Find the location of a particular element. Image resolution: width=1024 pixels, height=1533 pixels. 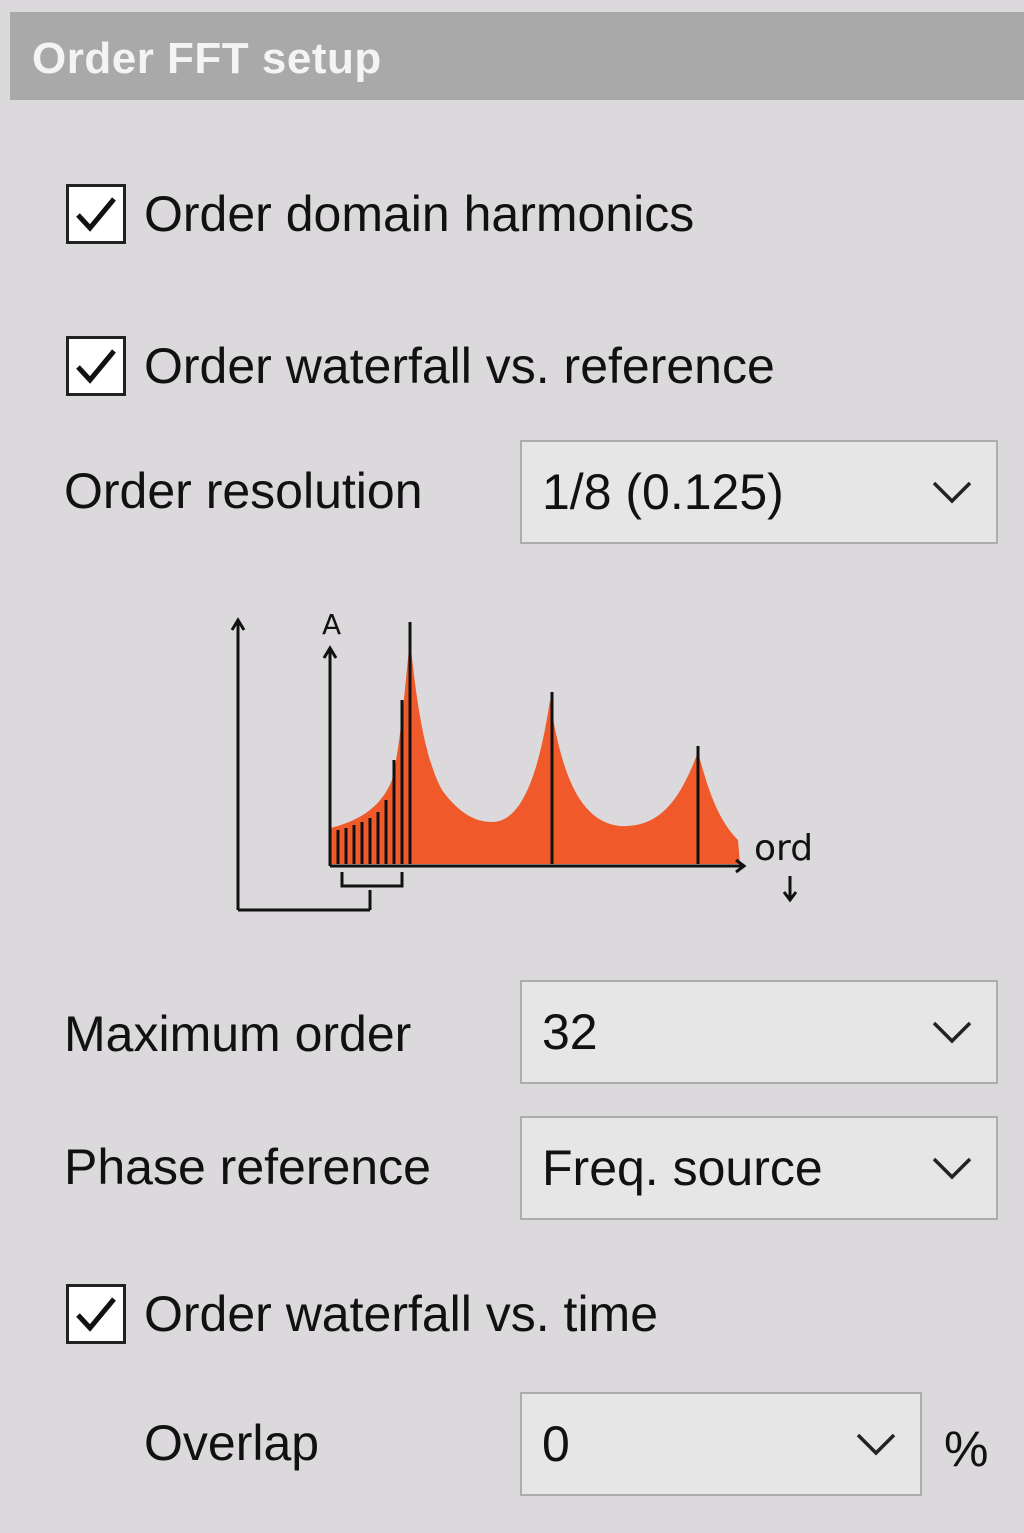

diagram-axes is located at coordinates (488, 764).